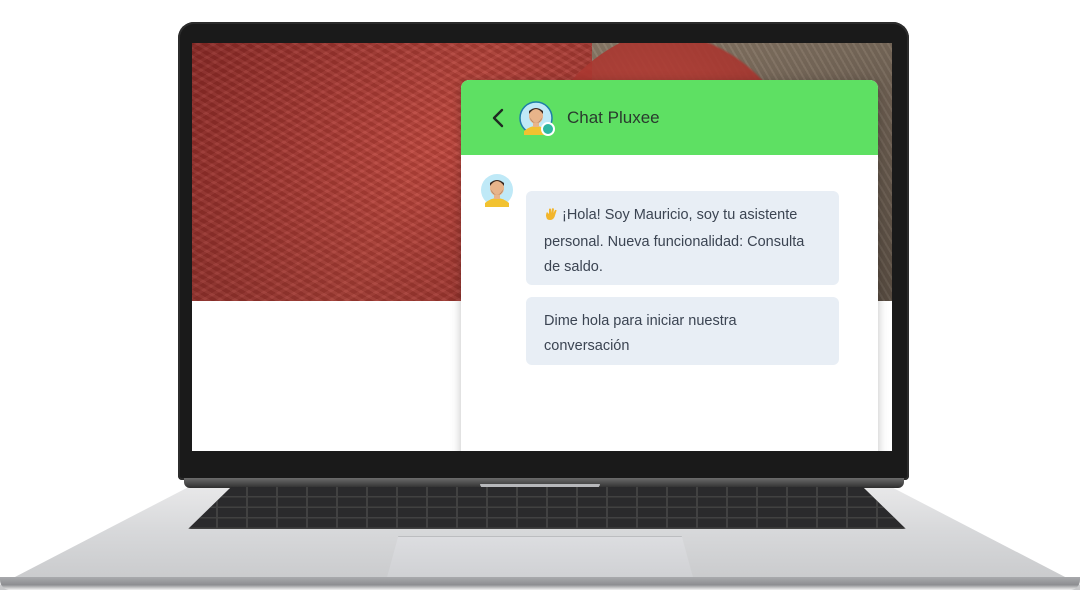 The height and width of the screenshot is (590, 1080). I want to click on keyboard, so click(547, 508).